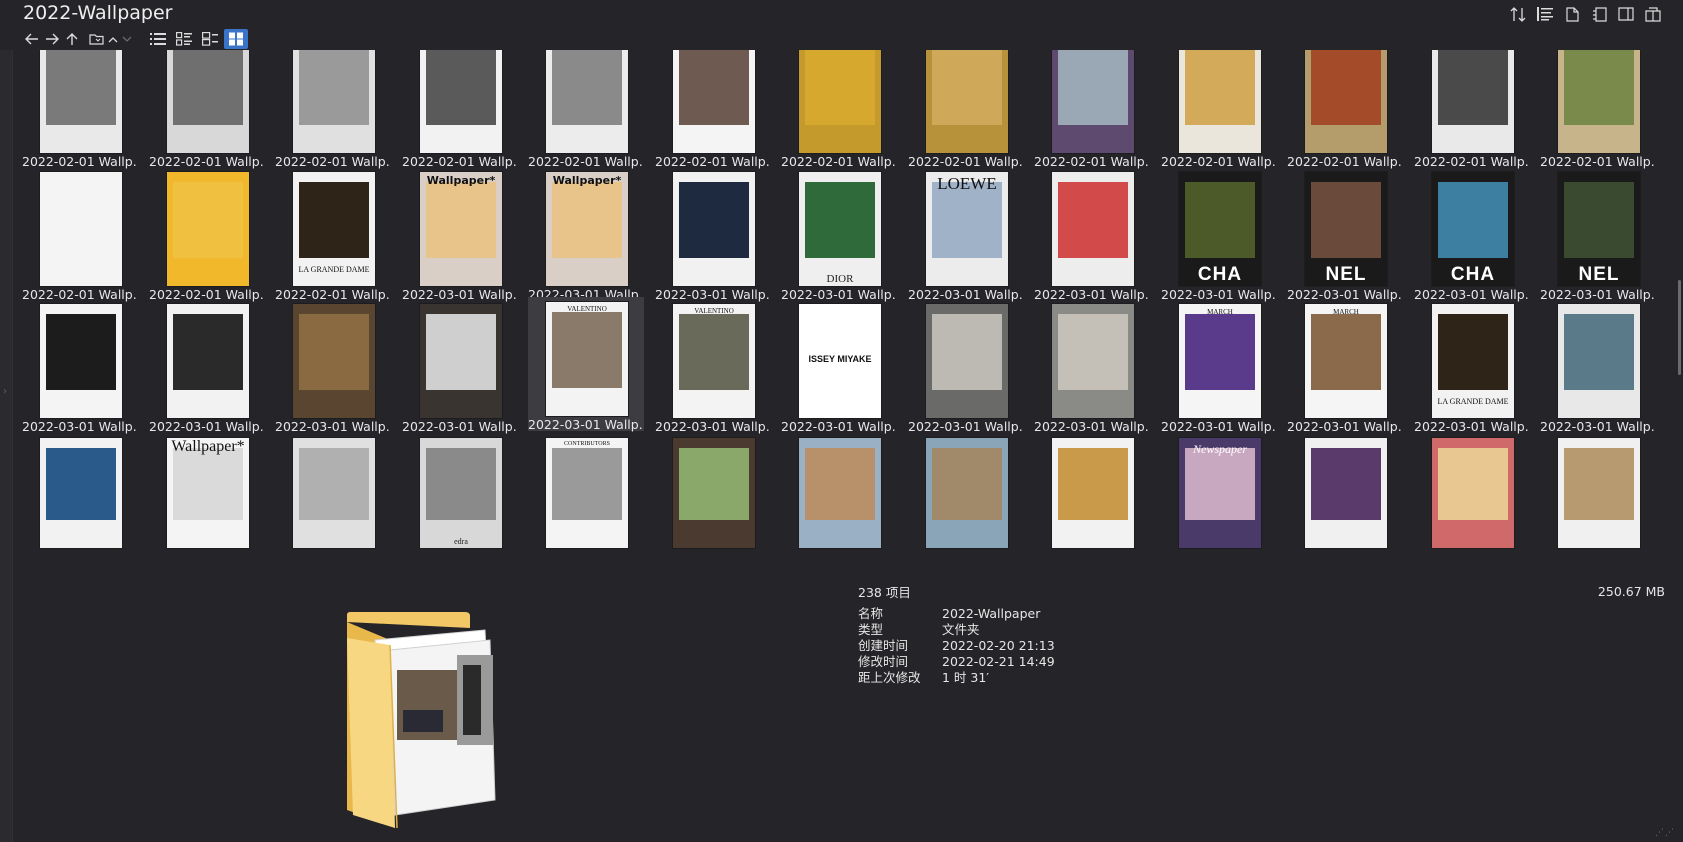  What do you see at coordinates (1572, 14) in the screenshot?
I see `document-icon` at bounding box center [1572, 14].